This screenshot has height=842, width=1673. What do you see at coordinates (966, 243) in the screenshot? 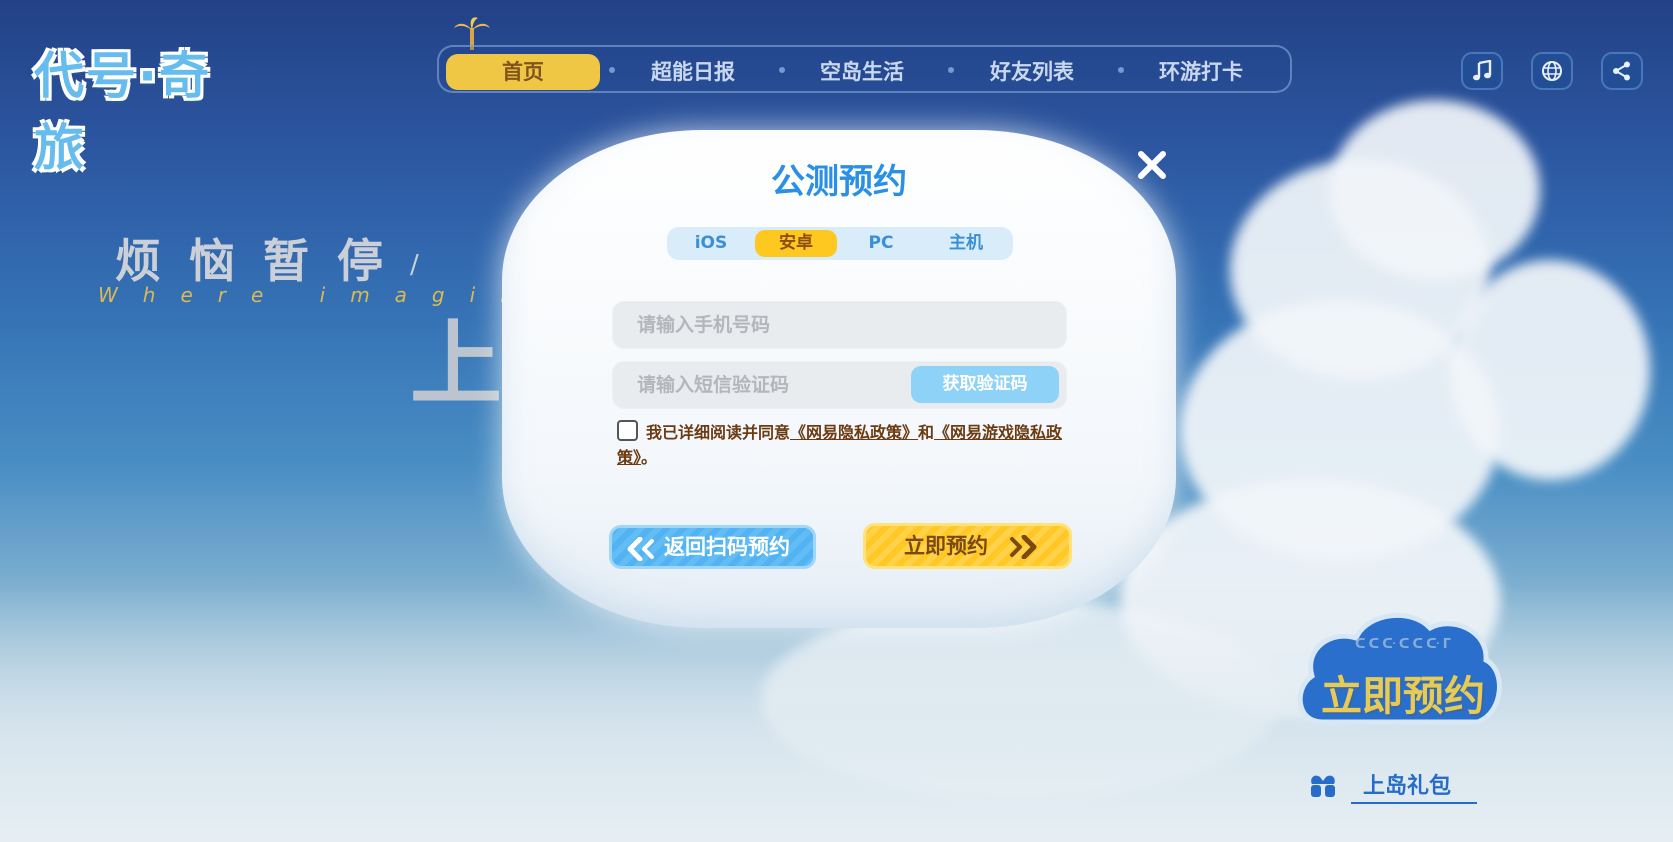
I see `tab-console: 主机` at bounding box center [966, 243].